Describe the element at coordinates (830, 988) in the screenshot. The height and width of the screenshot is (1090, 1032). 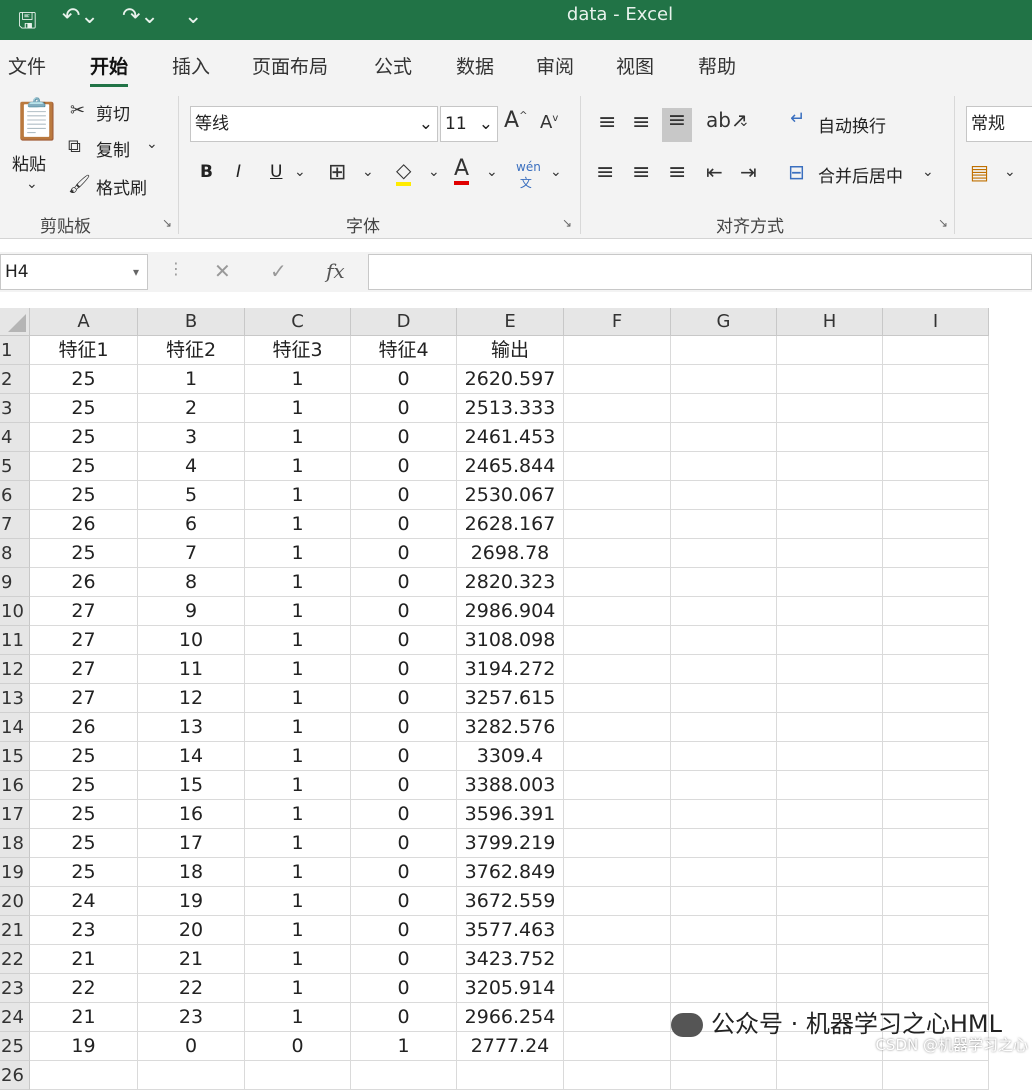
I see `cell-h23` at that location.